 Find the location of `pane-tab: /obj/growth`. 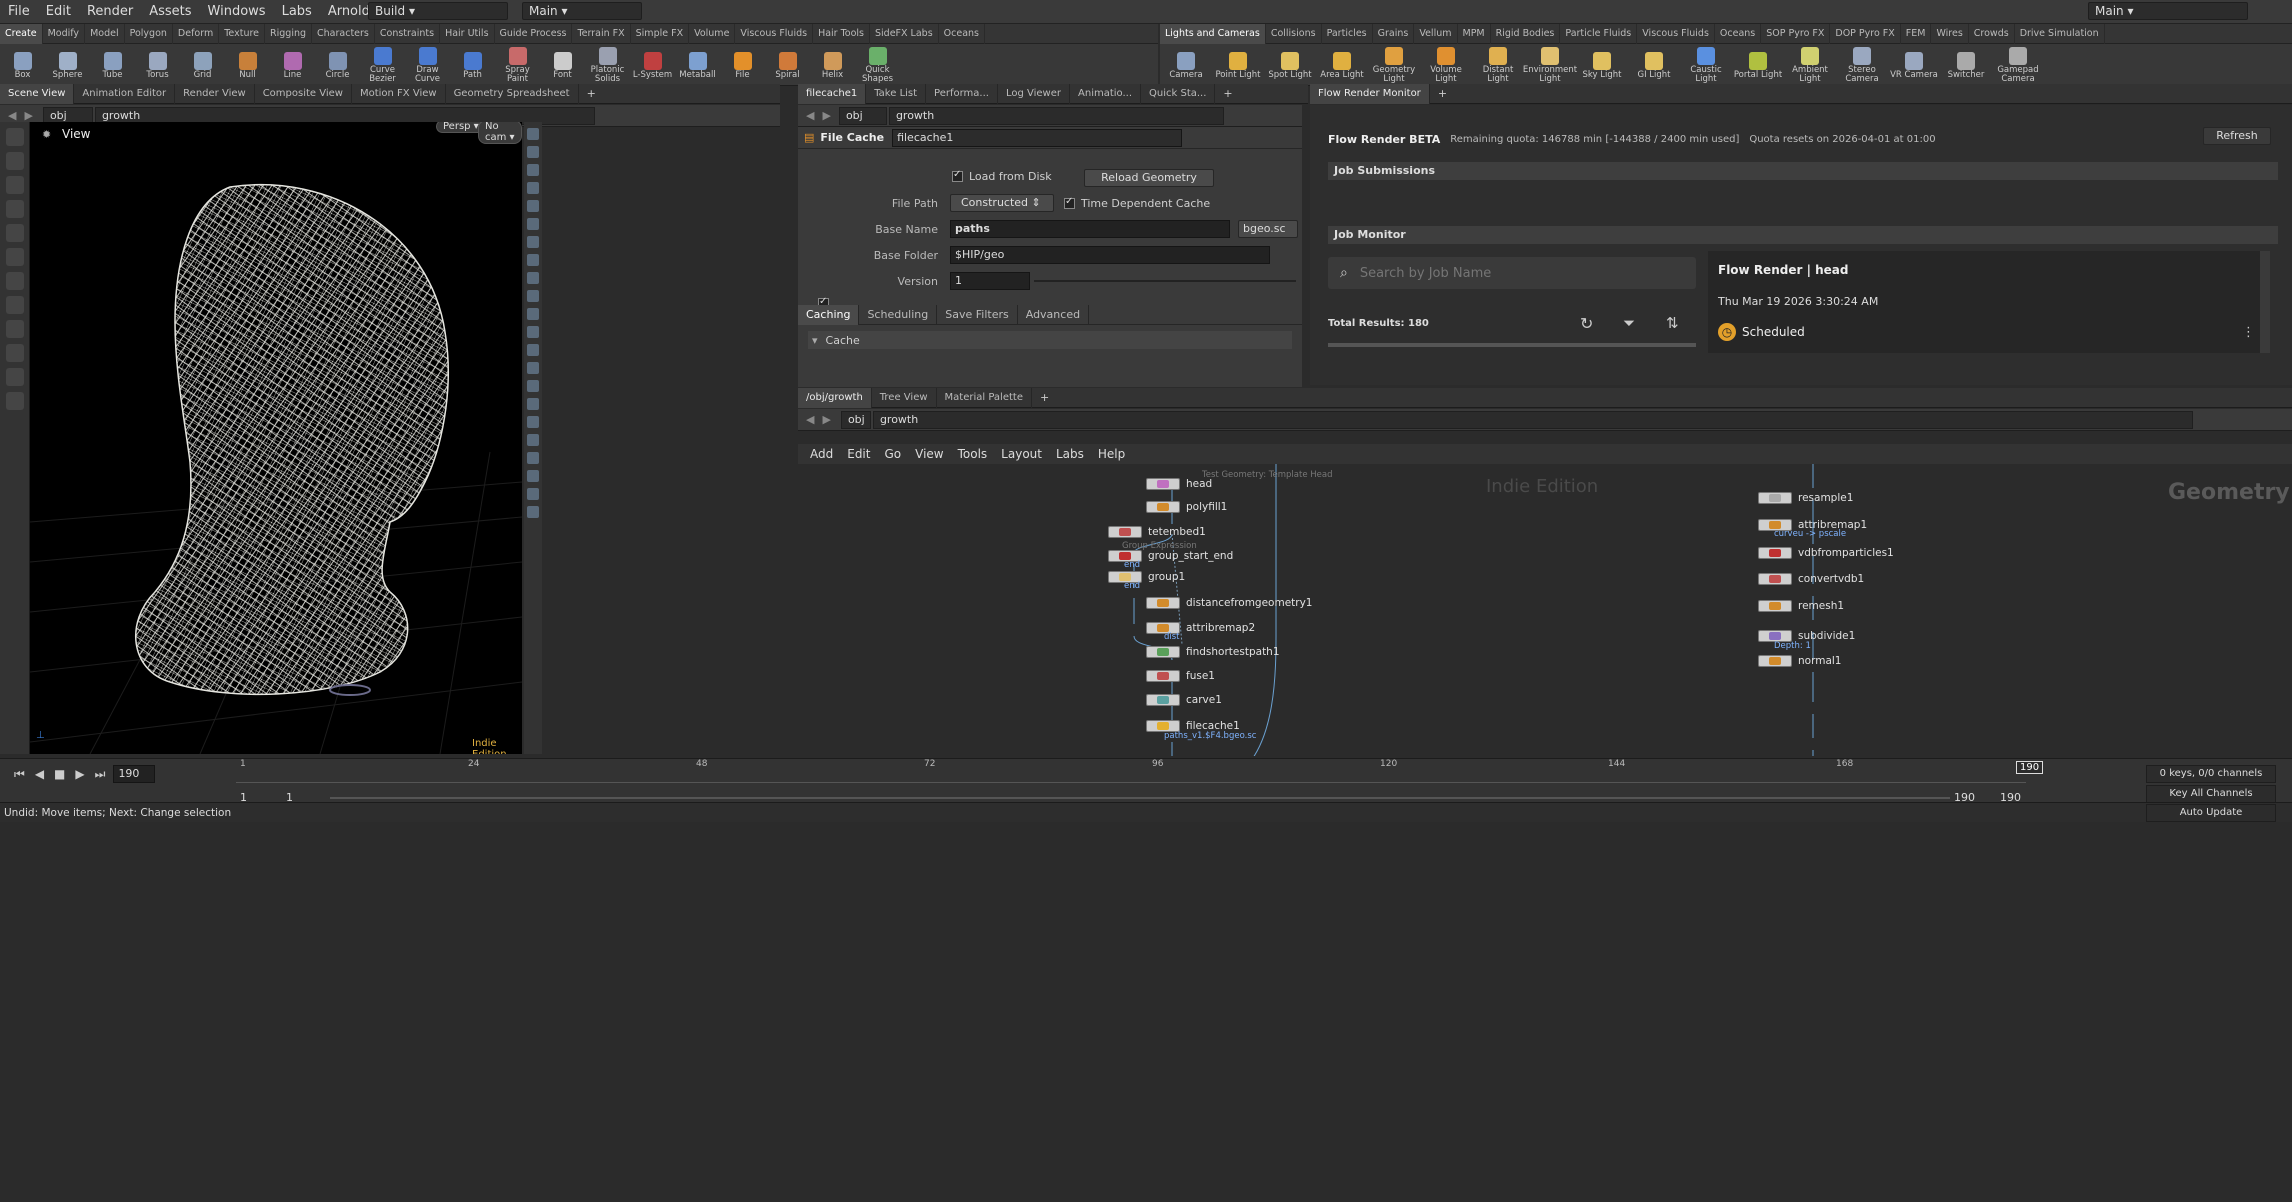

pane-tab: /obj/growth is located at coordinates (835, 397).